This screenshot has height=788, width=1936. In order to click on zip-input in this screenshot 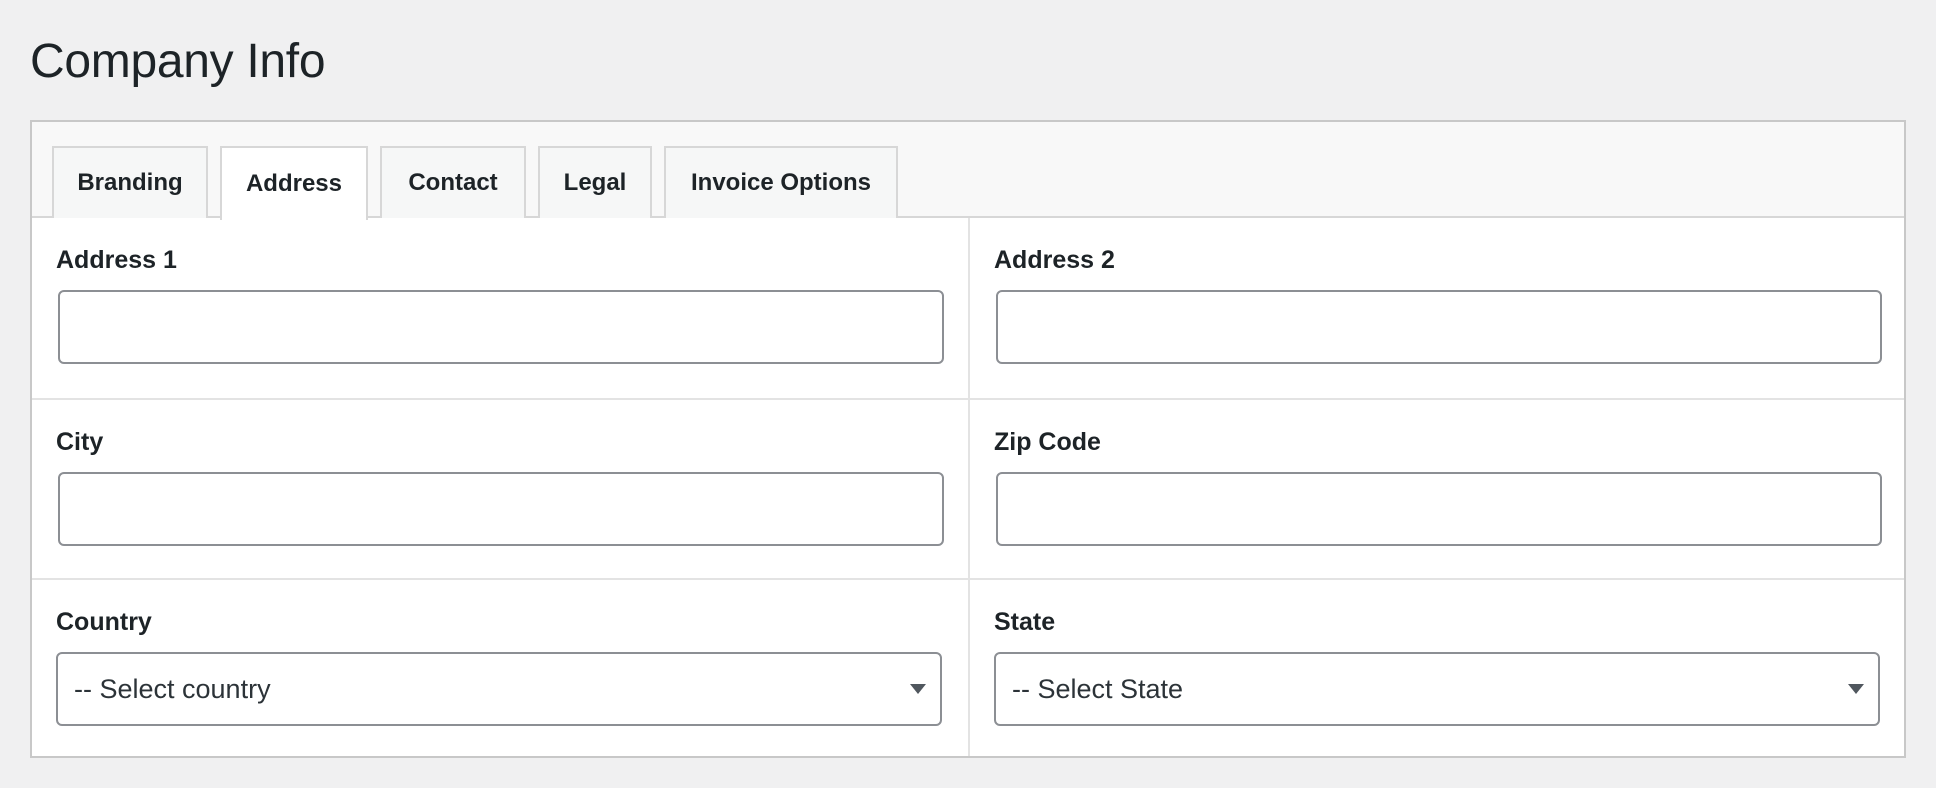, I will do `click(1439, 509)`.